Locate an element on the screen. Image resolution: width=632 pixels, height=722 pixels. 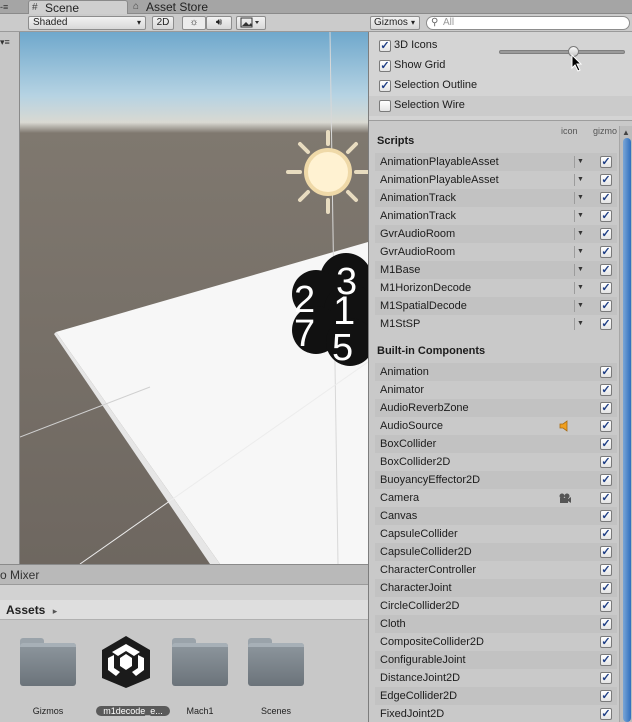
tab-asset-store: ⌂ Asset Store is located at coordinates (178, 7).